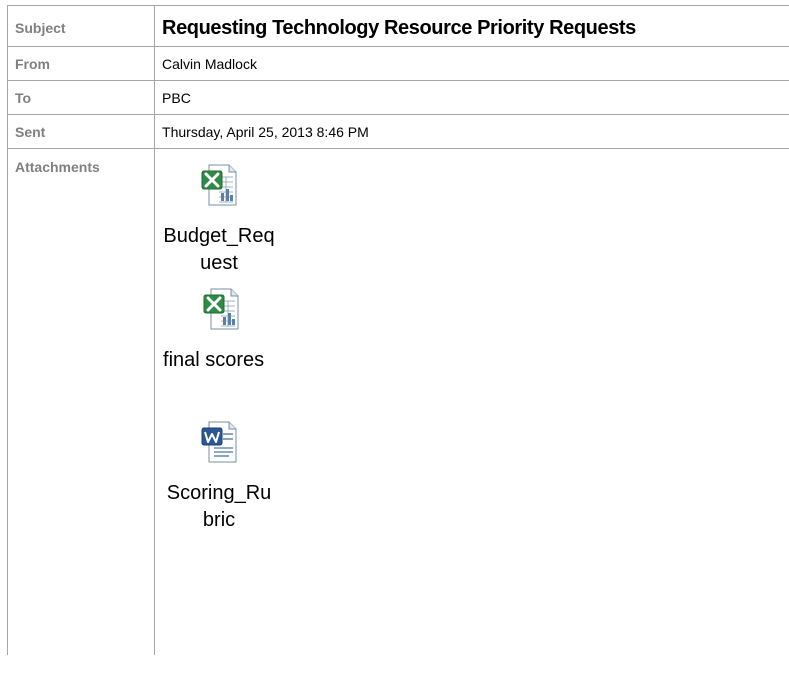 Image resolution: width=789 pixels, height=696 pixels. I want to click on sent-row: Sent Thursday, April 25, 2013 8:46 PM, so click(397, 131).